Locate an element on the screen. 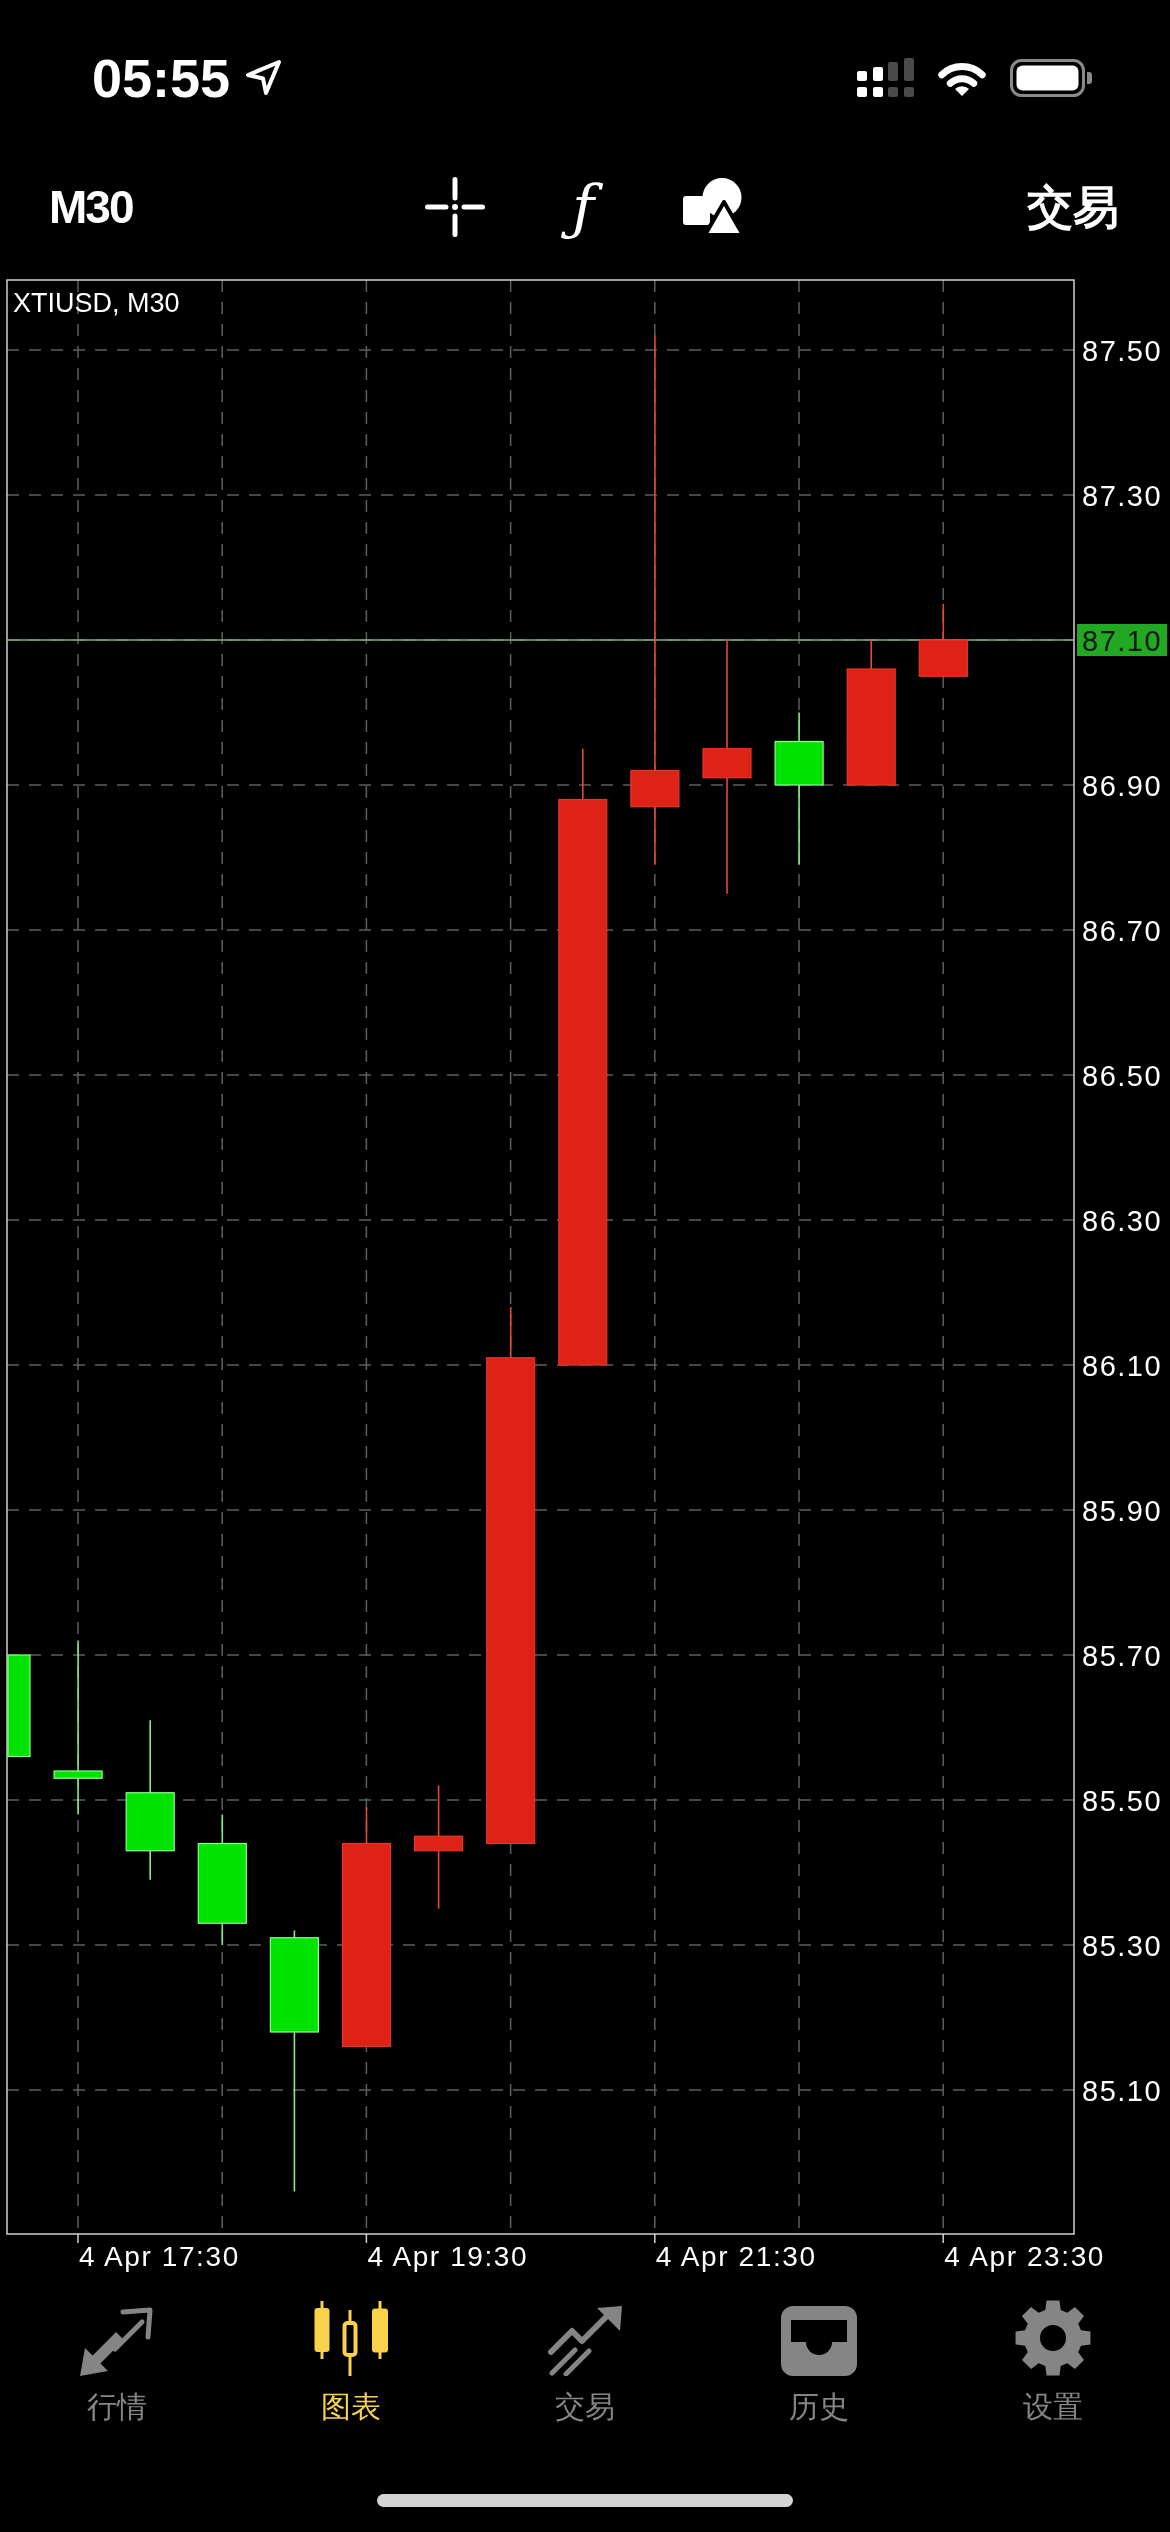 This screenshot has width=1170, height=2532. tab: 设置 is located at coordinates (1053, 2362).